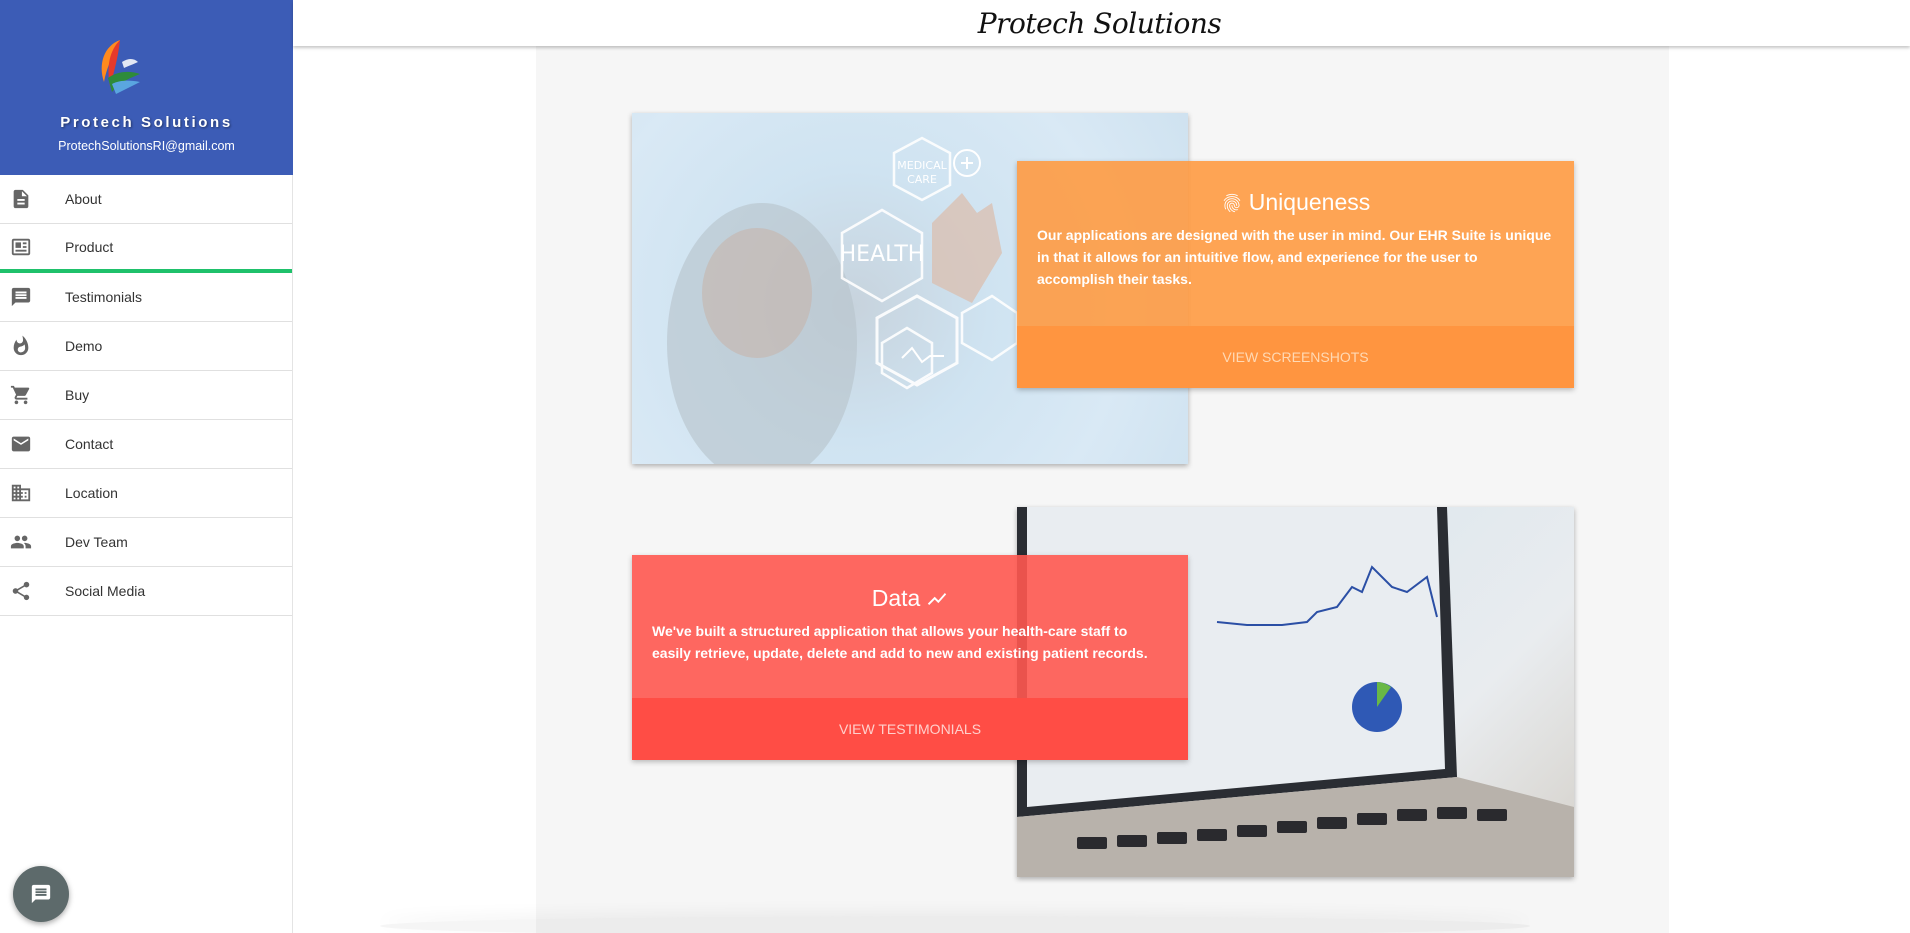  What do you see at coordinates (1232, 202) in the screenshot?
I see `fingerprint-icon` at bounding box center [1232, 202].